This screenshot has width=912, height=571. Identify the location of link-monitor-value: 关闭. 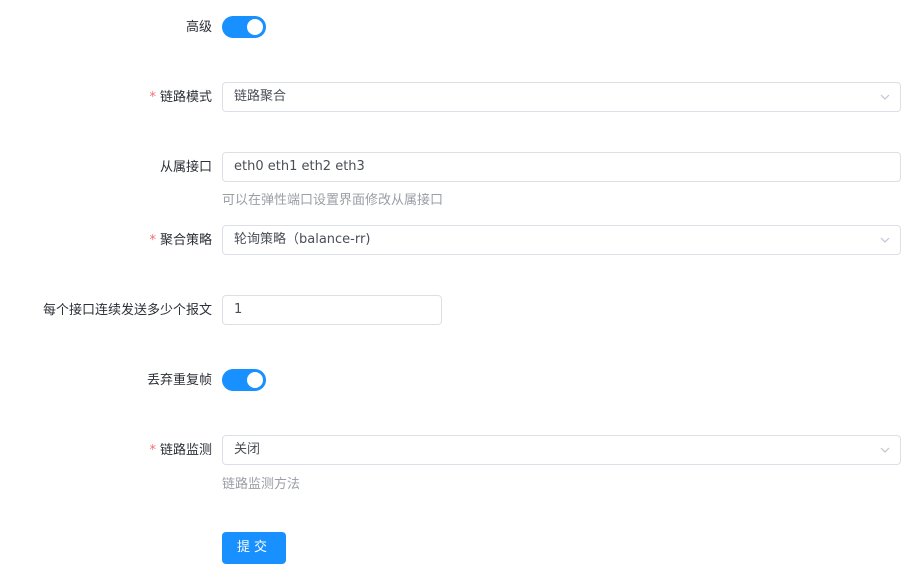
(247, 449).